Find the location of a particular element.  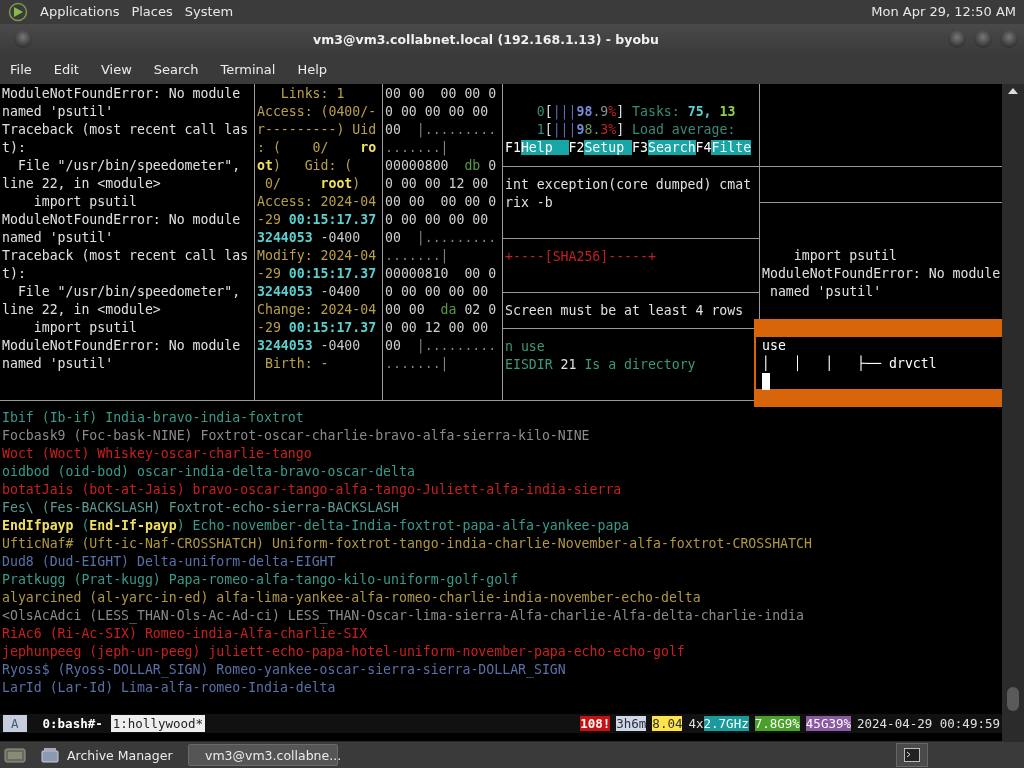

tray-button is located at coordinates (912, 755).